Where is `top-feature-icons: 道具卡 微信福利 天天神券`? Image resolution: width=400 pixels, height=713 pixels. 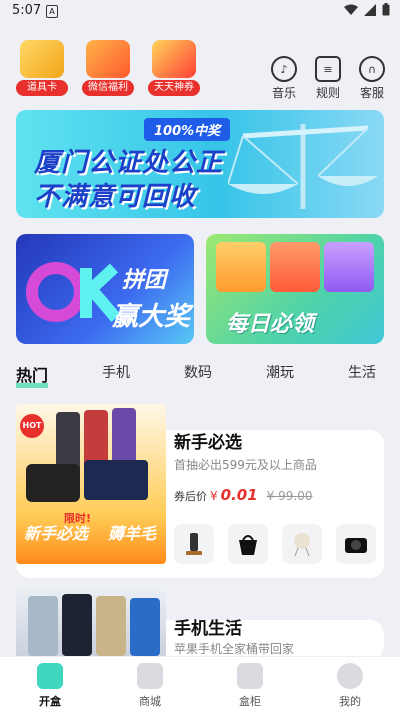 top-feature-icons: 道具卡 微信福利 天天神券 is located at coordinates (108, 68).